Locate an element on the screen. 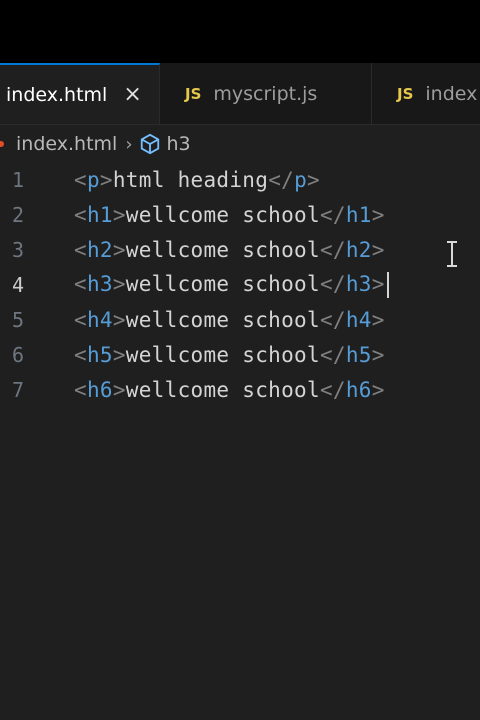  code-text: <h4>wellcome school</h4> is located at coordinates (229, 320).